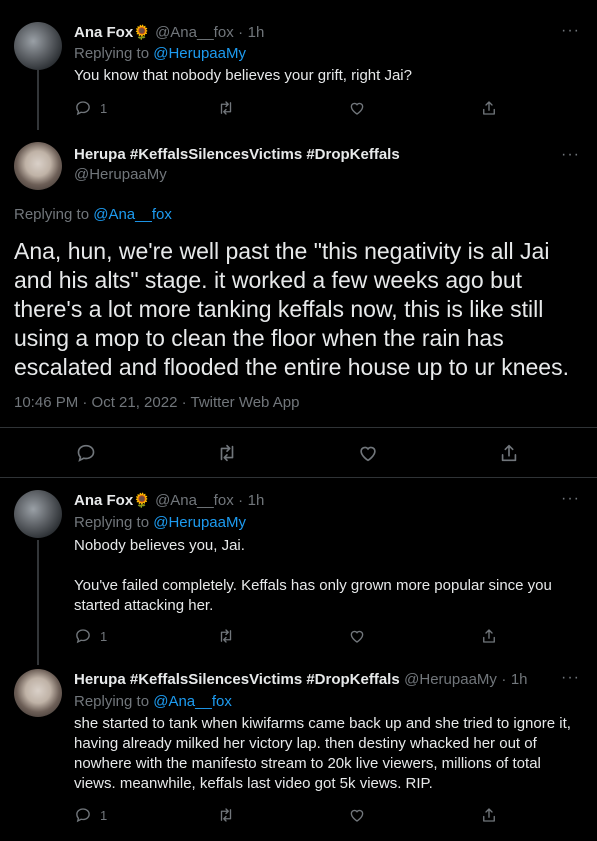 The image size is (597, 841). I want to click on reply-button, so click(86, 453).